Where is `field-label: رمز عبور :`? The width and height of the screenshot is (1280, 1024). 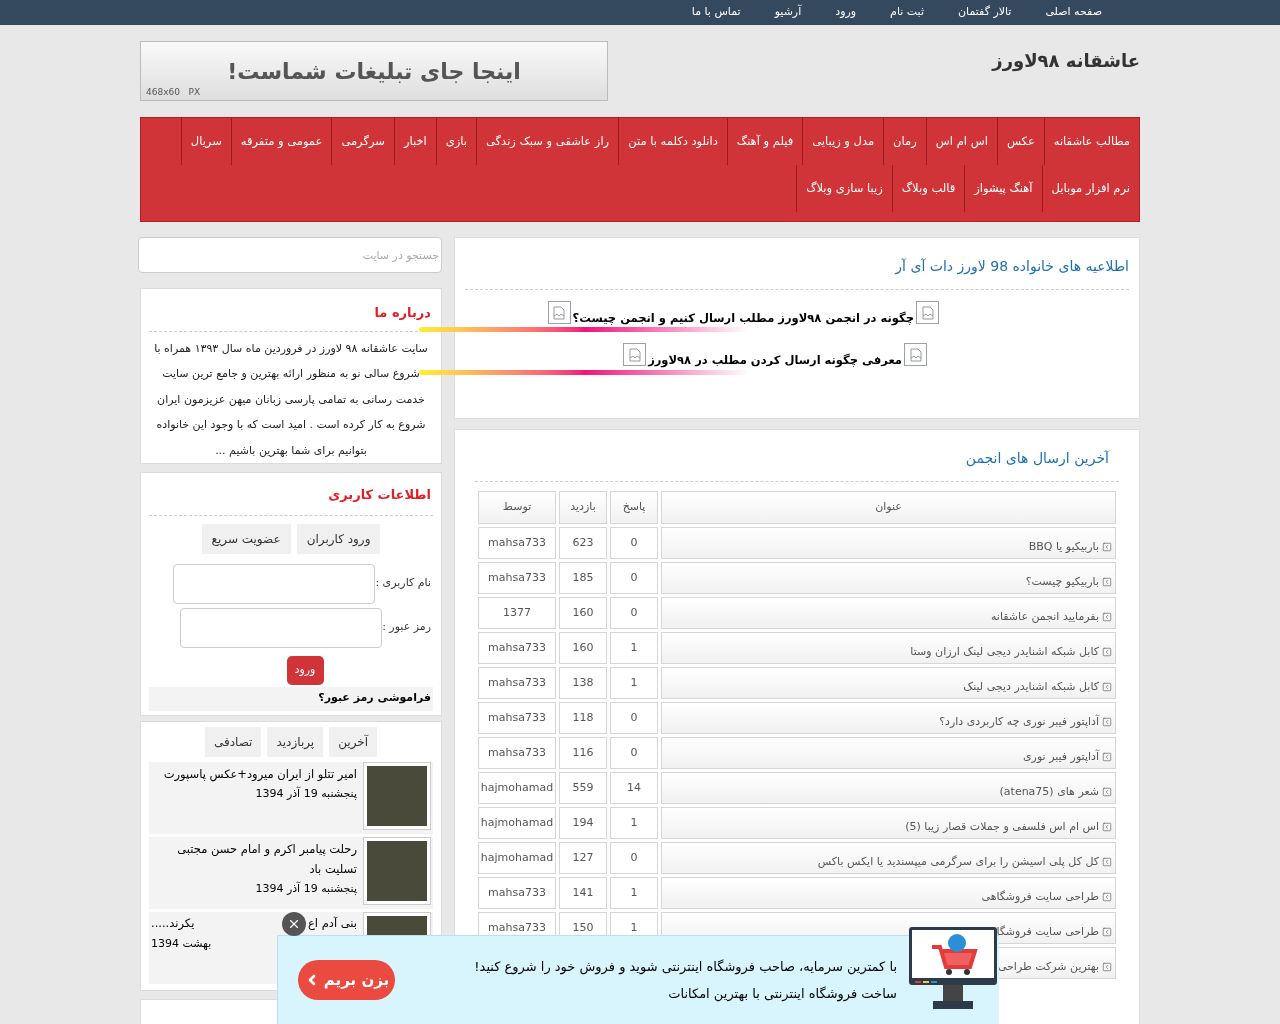 field-label: رمز عبور : is located at coordinates (406, 627).